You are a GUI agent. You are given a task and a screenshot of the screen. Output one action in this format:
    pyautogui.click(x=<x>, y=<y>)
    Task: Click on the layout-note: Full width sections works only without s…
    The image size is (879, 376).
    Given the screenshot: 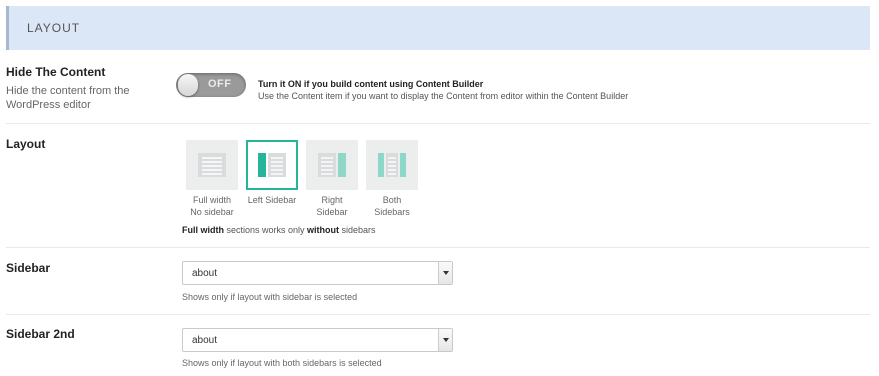 What is the action you would take?
    pyautogui.click(x=279, y=230)
    